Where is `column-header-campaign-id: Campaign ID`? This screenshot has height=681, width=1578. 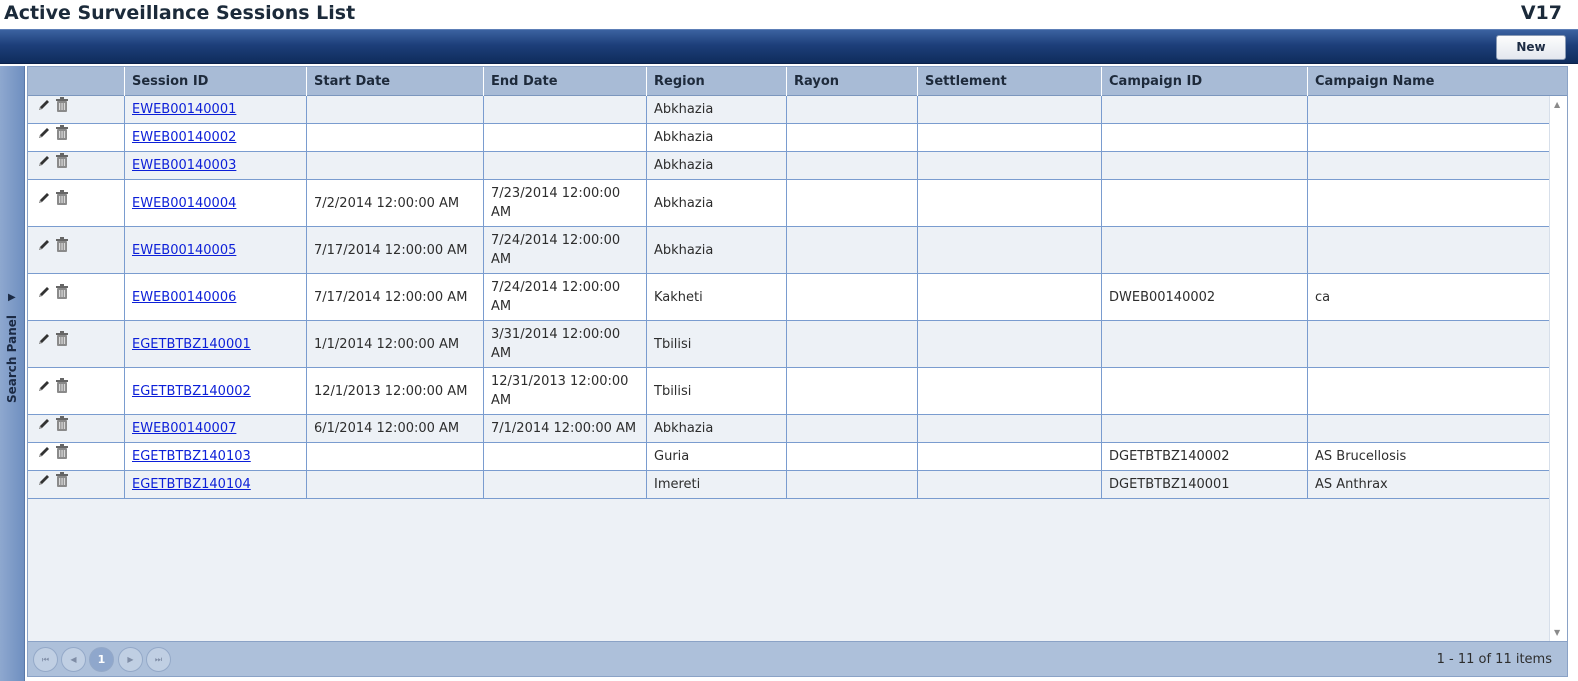
column-header-campaign-id: Campaign ID is located at coordinates (1204, 81).